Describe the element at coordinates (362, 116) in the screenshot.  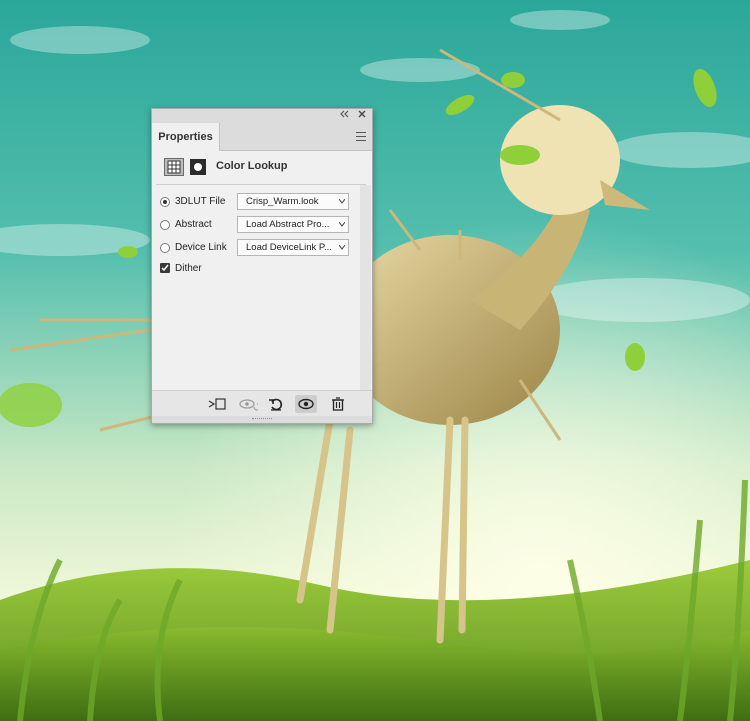
I see `close-icon` at that location.